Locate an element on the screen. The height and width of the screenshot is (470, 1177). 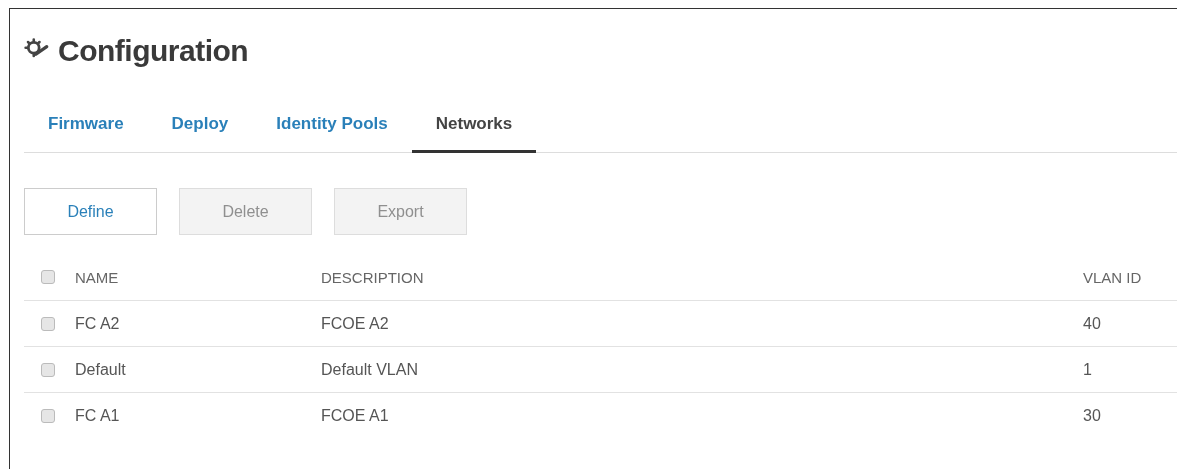
table-cell-text: 40 is located at coordinates (1092, 323).